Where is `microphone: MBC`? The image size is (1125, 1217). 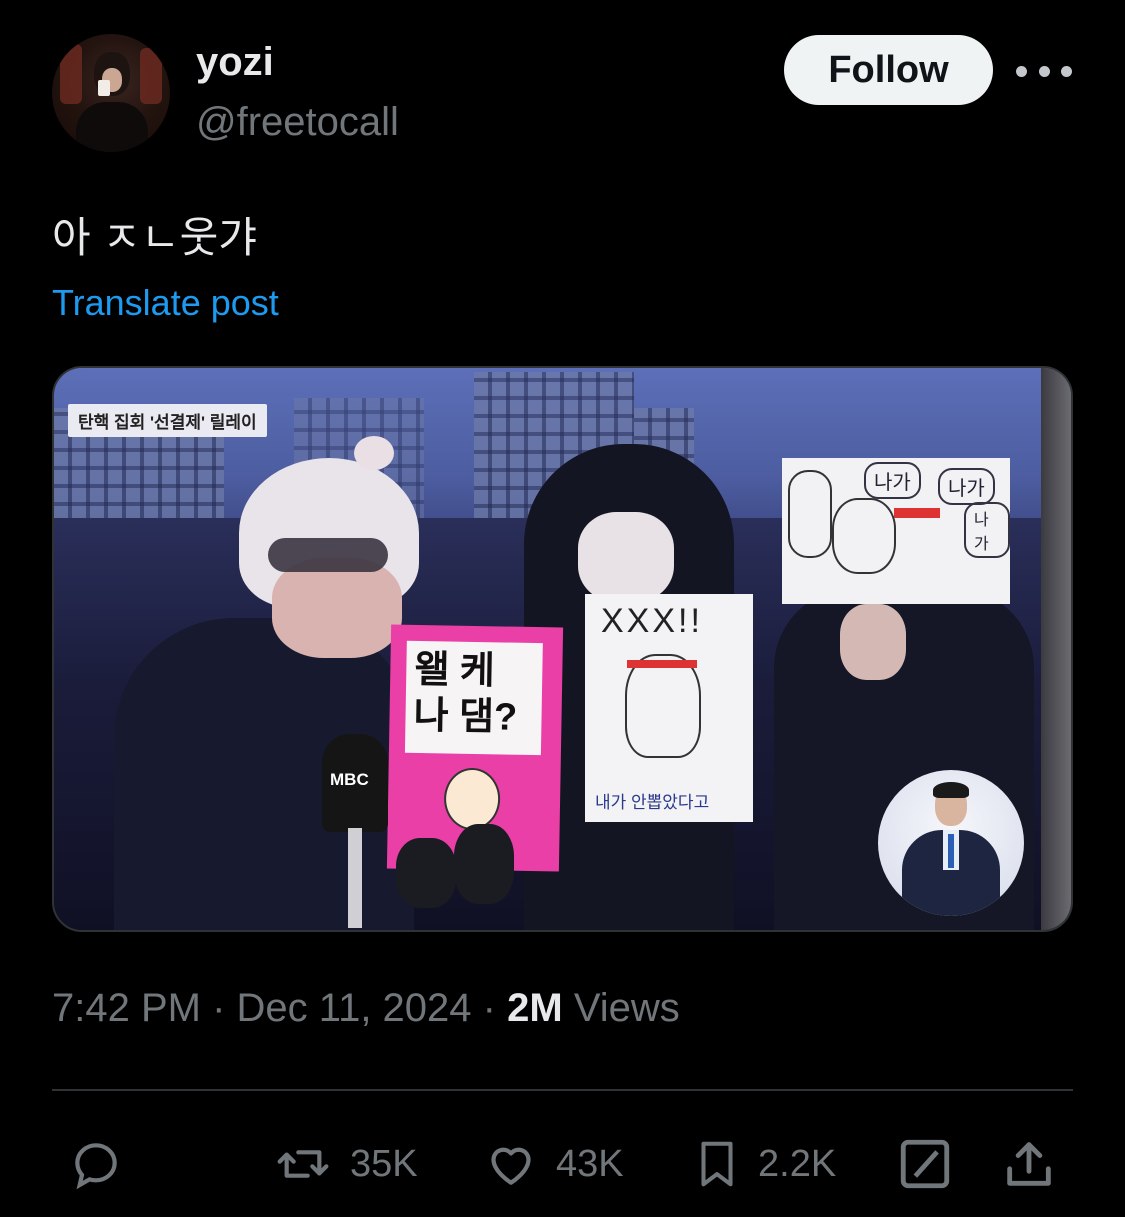
microphone: MBC is located at coordinates (355, 783).